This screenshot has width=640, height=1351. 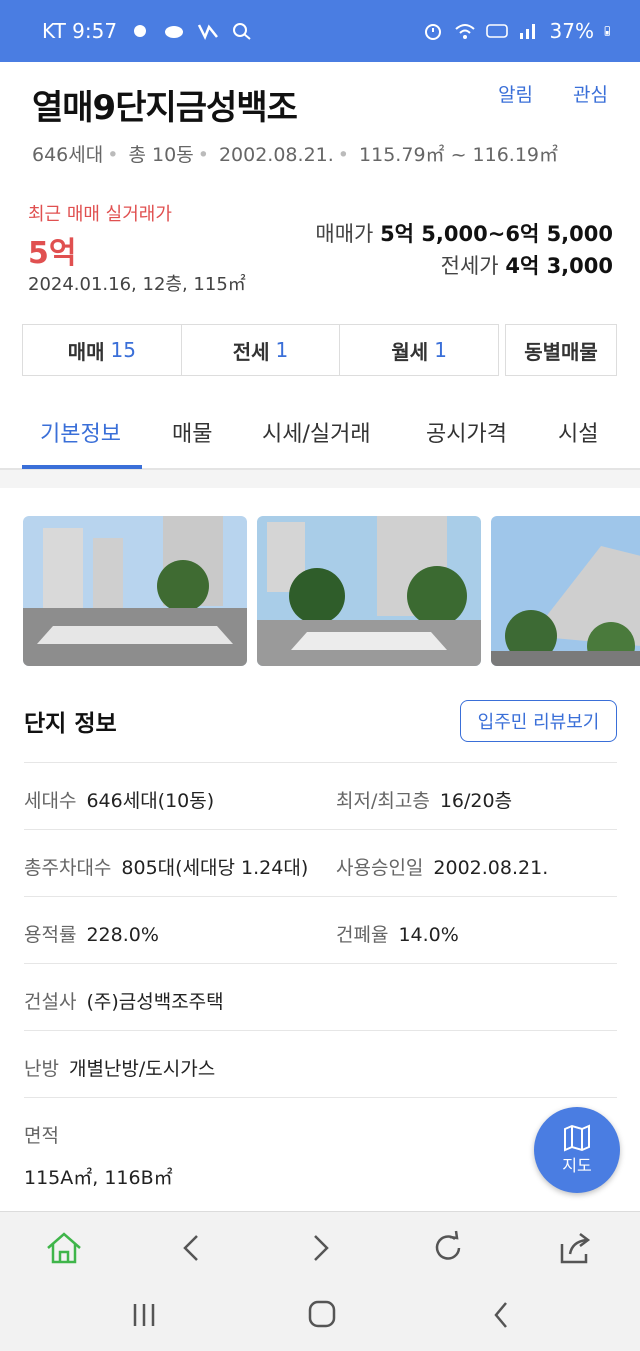 What do you see at coordinates (320, 1248) in the screenshot?
I see `forward-arrow-icon` at bounding box center [320, 1248].